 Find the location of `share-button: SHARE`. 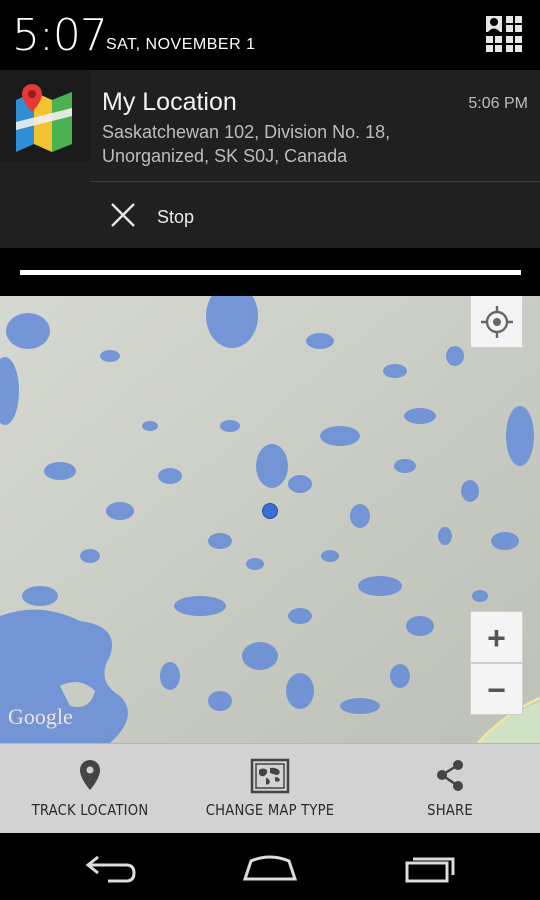

share-button: SHARE is located at coordinates (450, 789).